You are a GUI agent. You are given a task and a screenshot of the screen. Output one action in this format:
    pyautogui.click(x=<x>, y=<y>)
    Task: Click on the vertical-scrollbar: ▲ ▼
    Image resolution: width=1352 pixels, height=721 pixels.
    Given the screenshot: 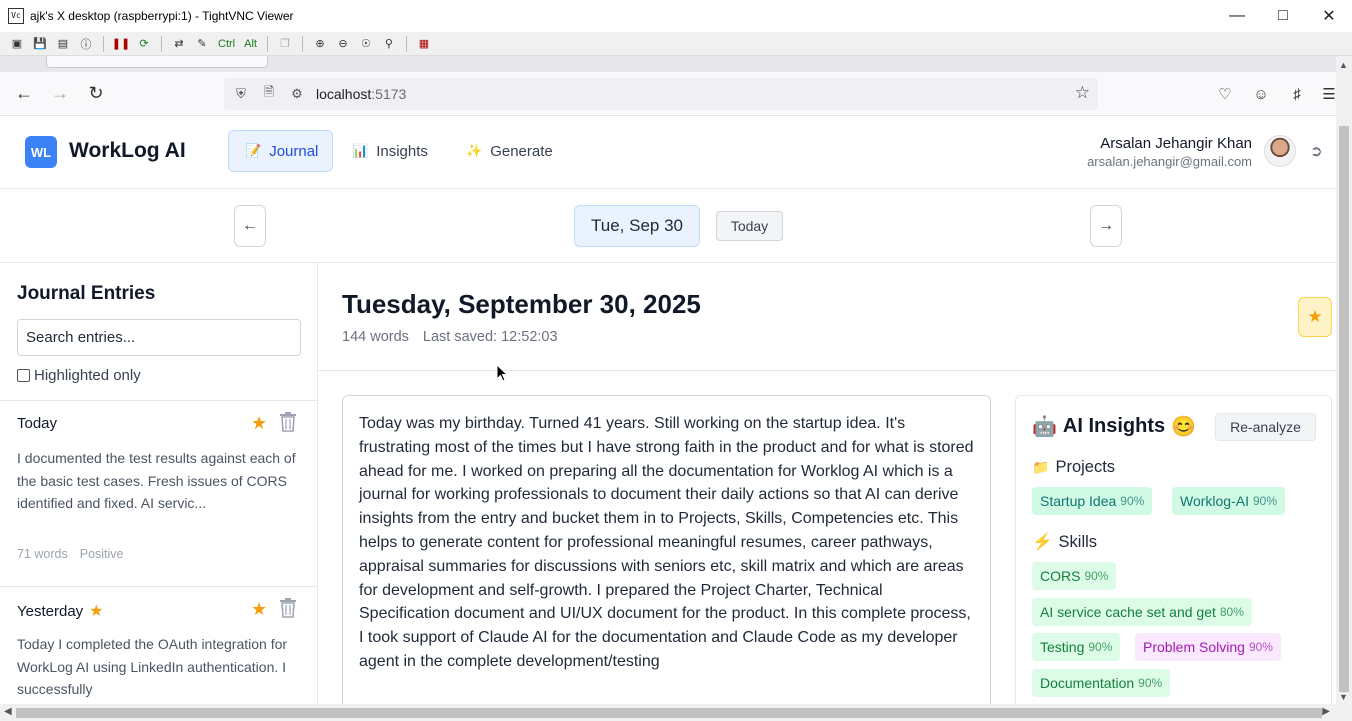 What is the action you would take?
    pyautogui.click(x=1344, y=380)
    